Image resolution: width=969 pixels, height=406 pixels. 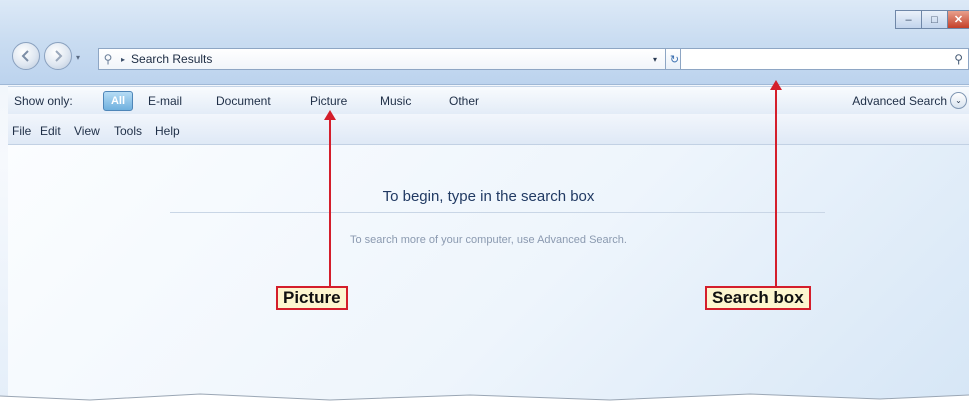 What do you see at coordinates (165, 101) in the screenshot?
I see `filter-email: E-mail` at bounding box center [165, 101].